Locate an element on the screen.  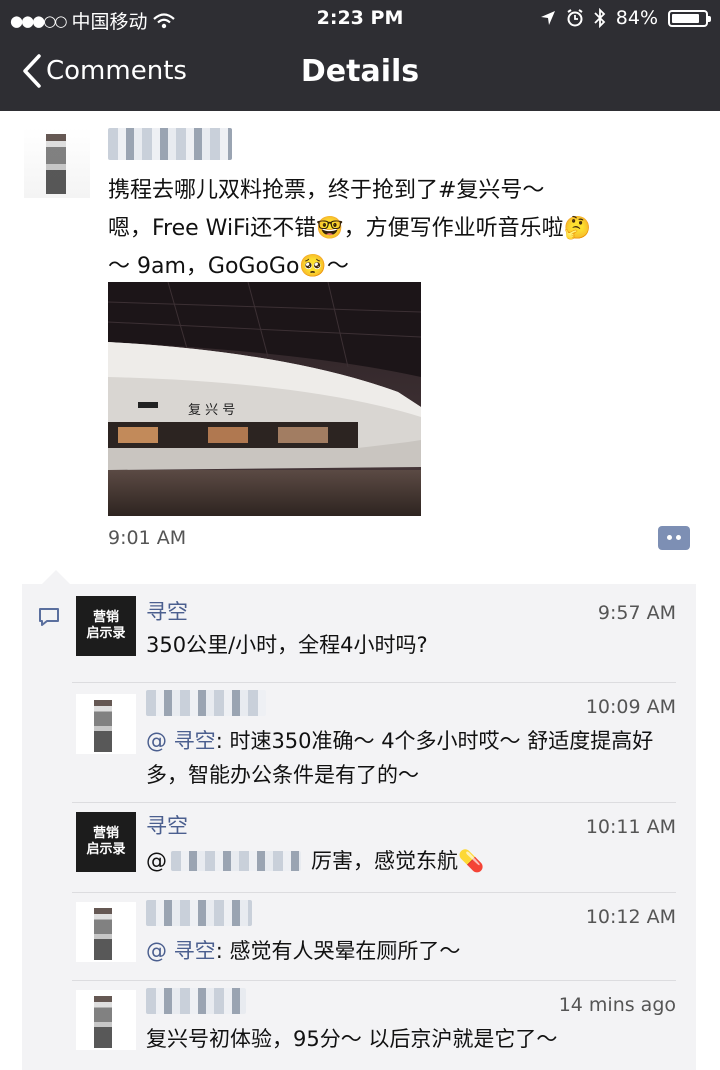
train-sign-text: 复 兴 号 is located at coordinates (211, 410).